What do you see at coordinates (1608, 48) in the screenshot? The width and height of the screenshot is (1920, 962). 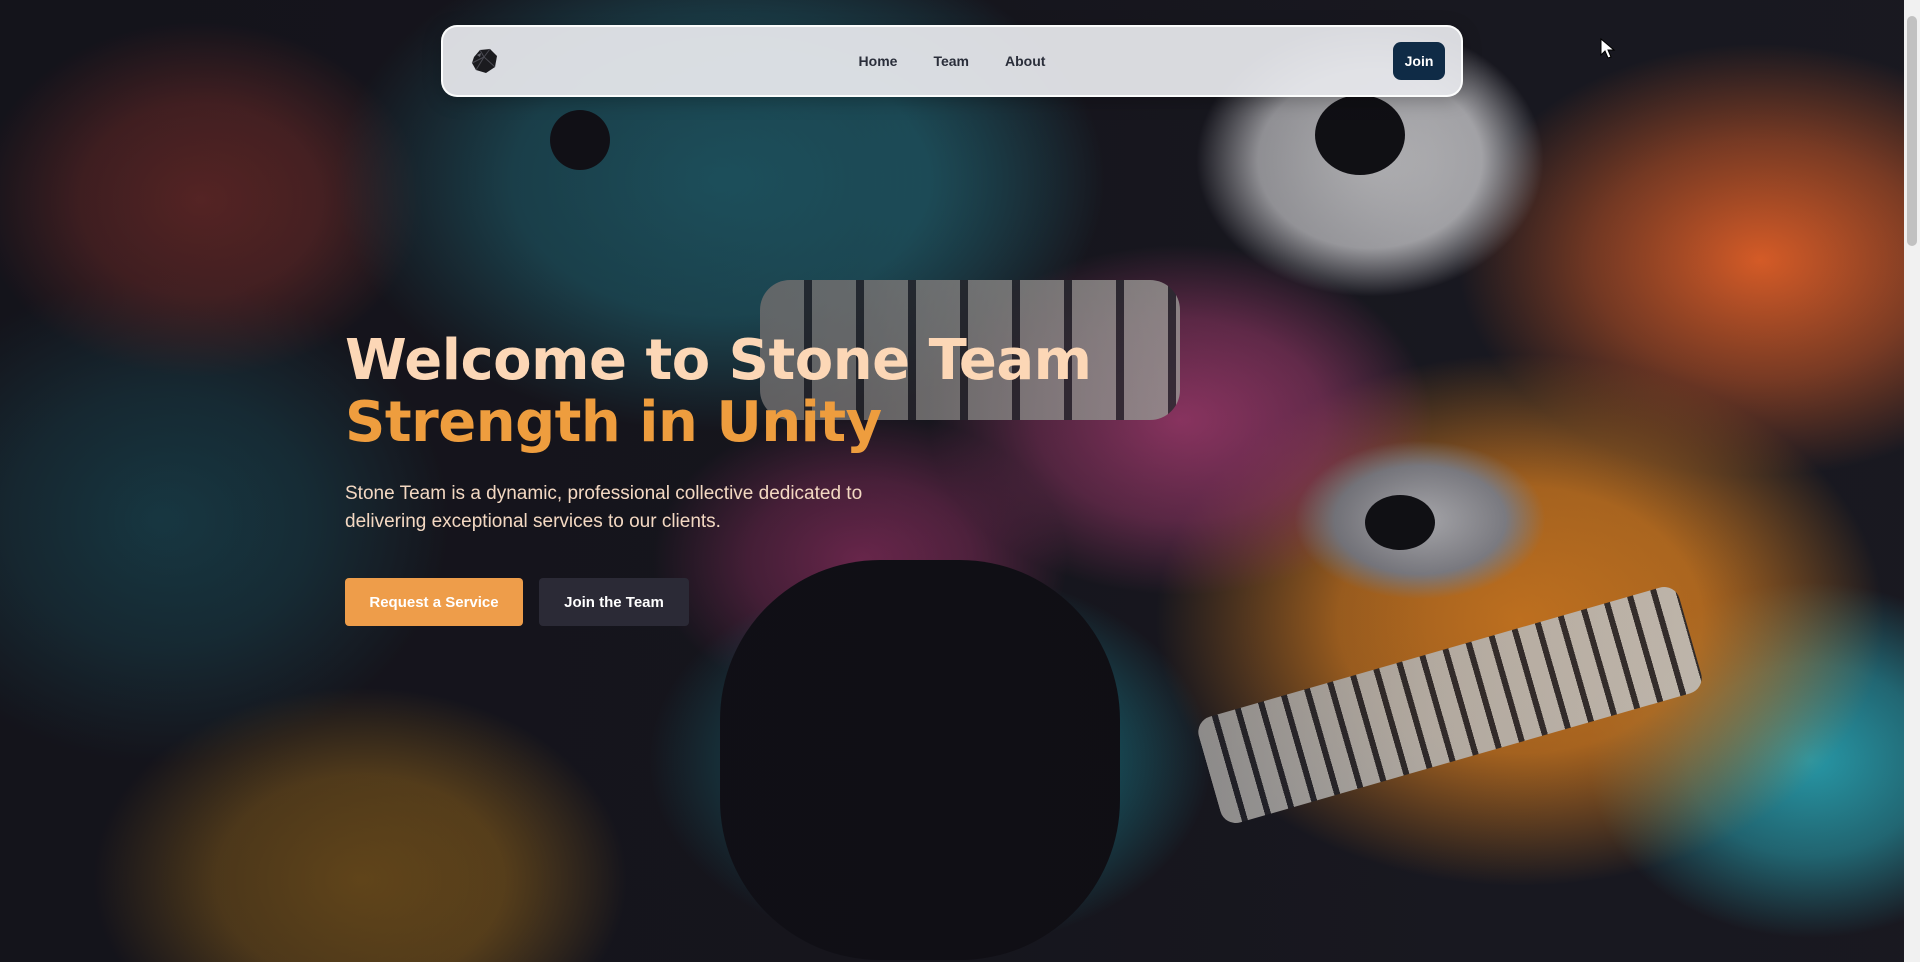 I see `mouse-cursor-icon` at bounding box center [1608, 48].